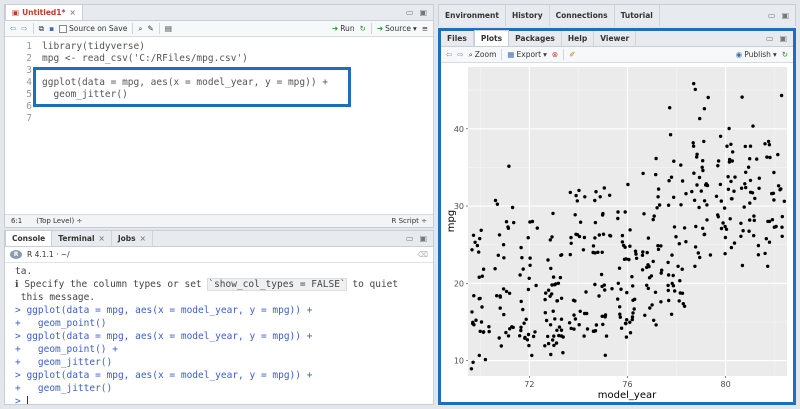 Image resolution: width=800 pixels, height=409 pixels. I want to click on remove-plot-icon: ⊗, so click(555, 54).